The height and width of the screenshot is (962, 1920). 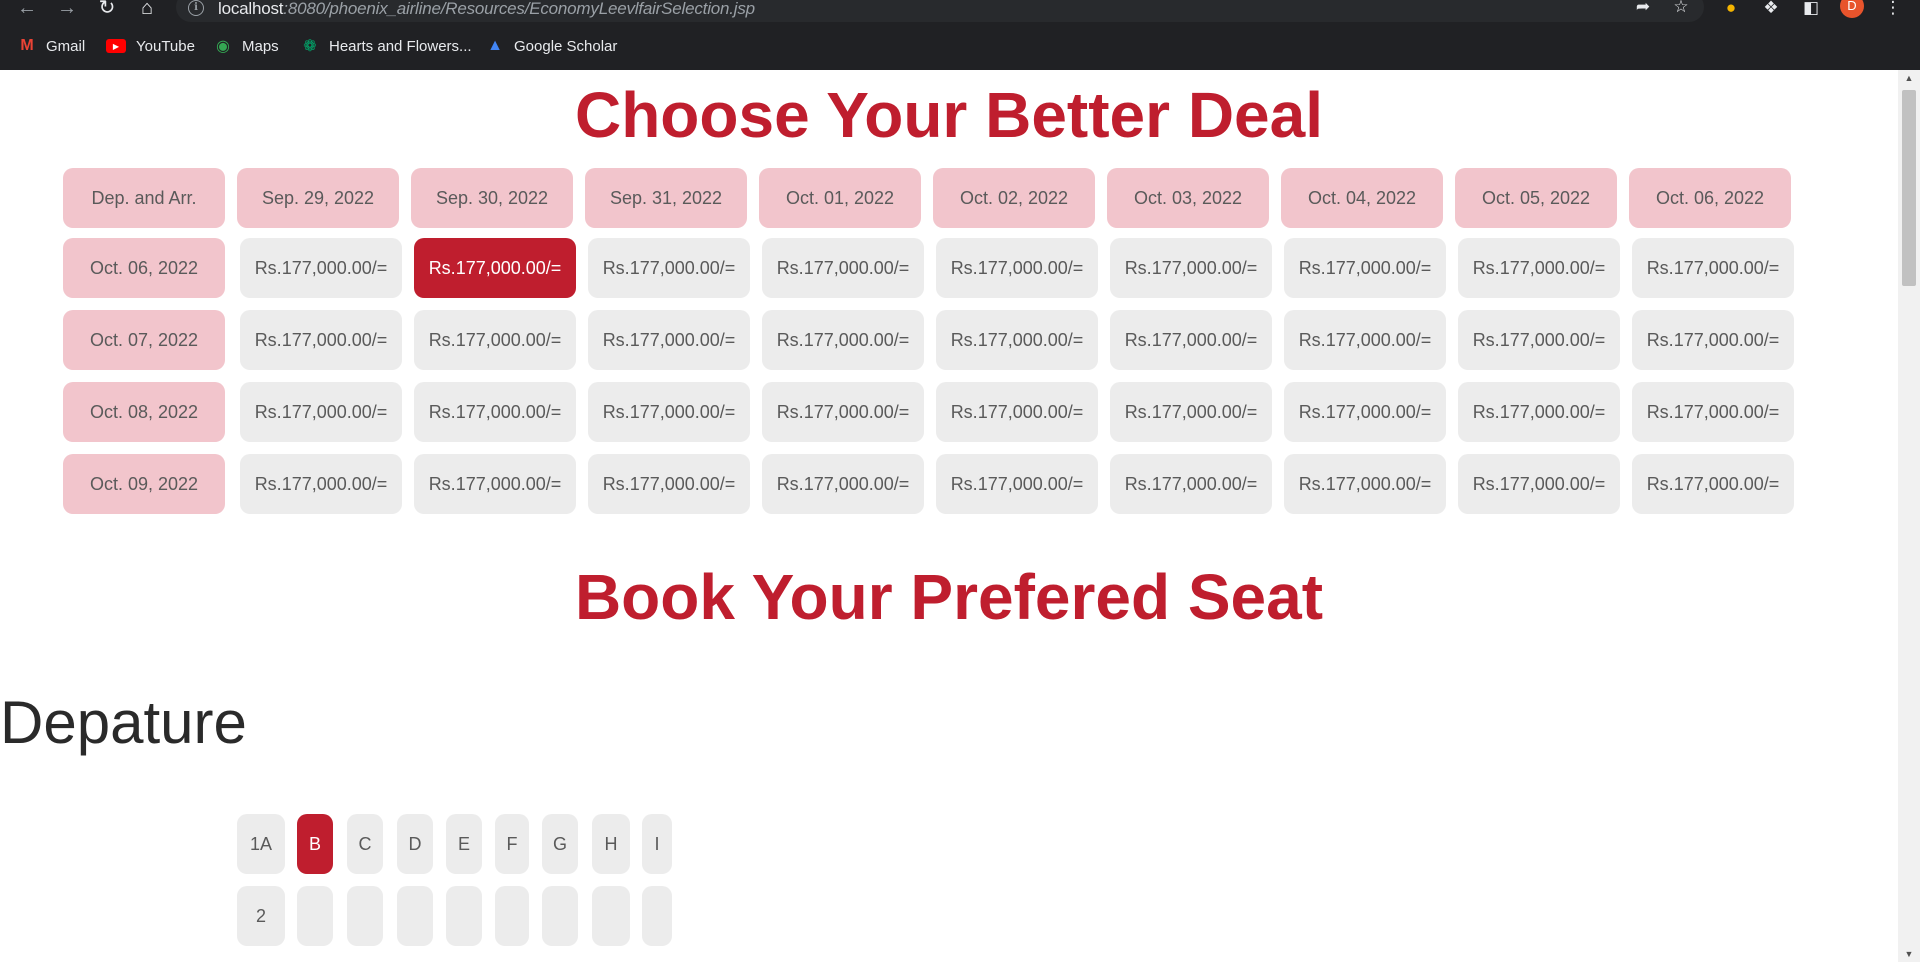 I want to click on seat: C, so click(x=365, y=844).